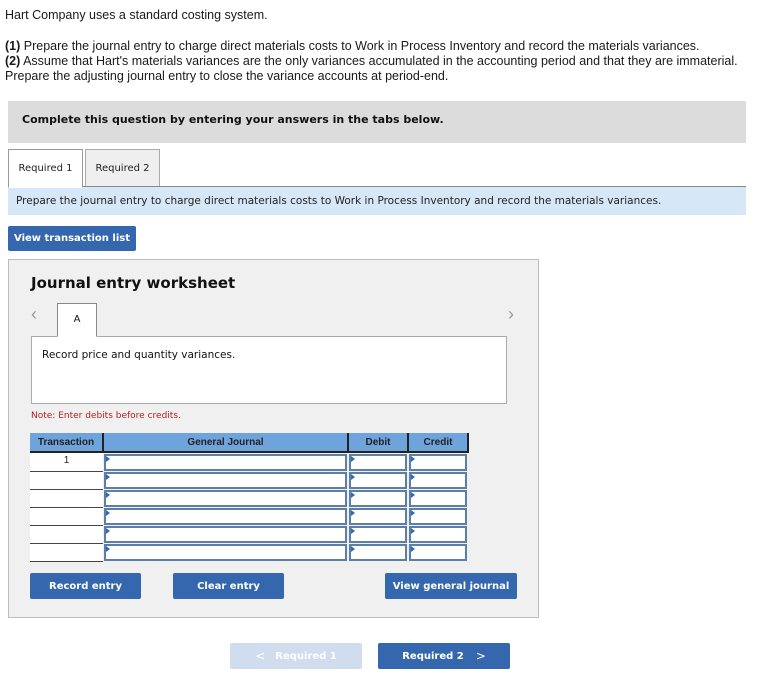  What do you see at coordinates (306, 656) in the screenshot?
I see `previous-required-label: Required 1` at bounding box center [306, 656].